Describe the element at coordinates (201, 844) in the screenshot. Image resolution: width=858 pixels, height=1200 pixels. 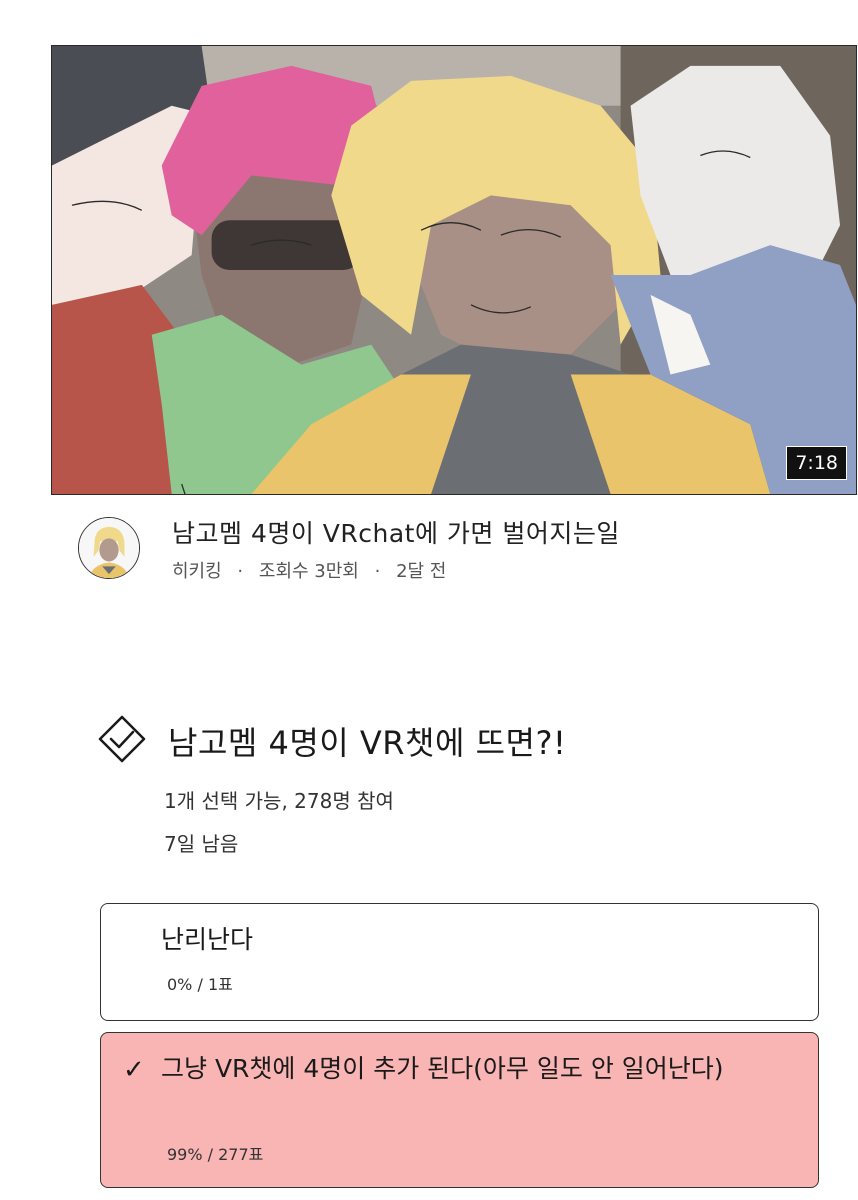
I see `poll-time-remaining: 7일 남음` at that location.